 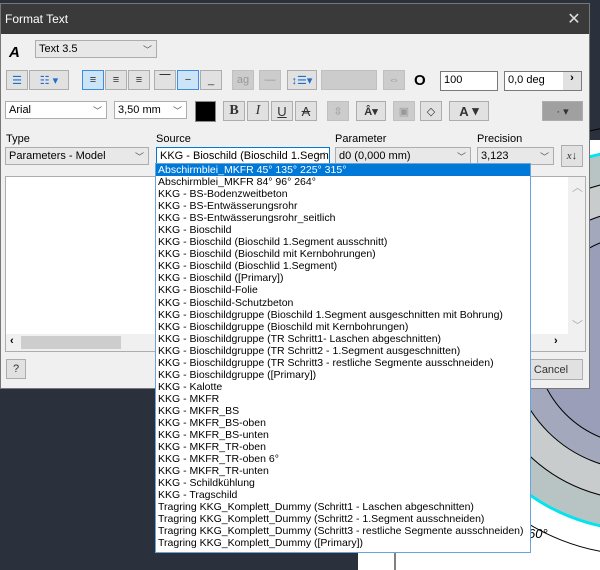 I want to click on align-middle-icon: −, so click(x=188, y=80).